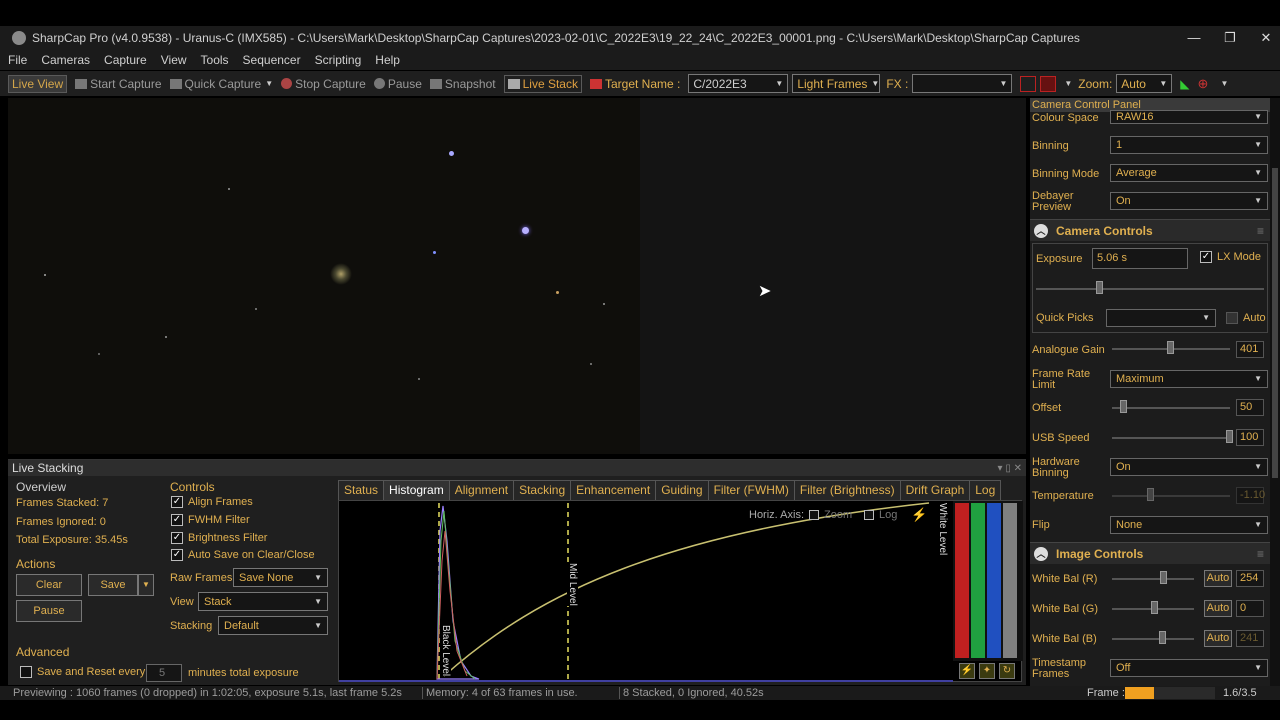 This screenshot has width=1280, height=720. What do you see at coordinates (1275, 323) in the screenshot?
I see `scrollbar-thumb` at bounding box center [1275, 323].